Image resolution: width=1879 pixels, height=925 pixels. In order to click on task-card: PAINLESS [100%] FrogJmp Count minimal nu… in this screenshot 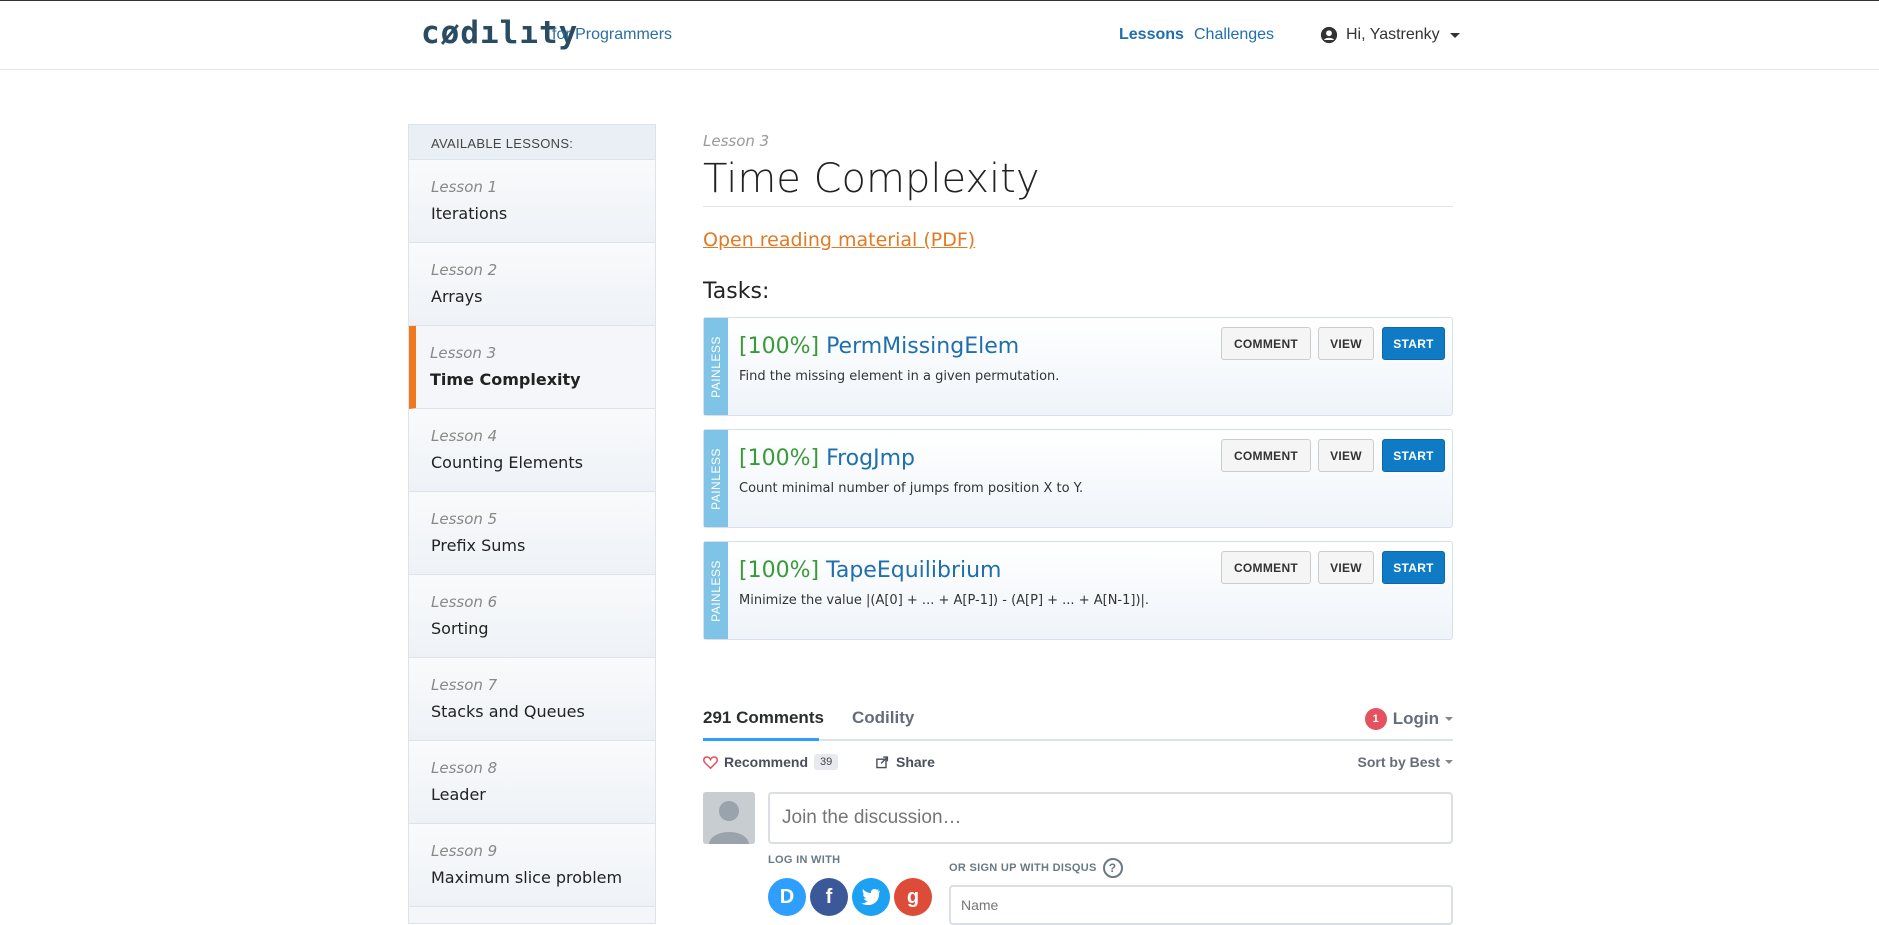, I will do `click(1078, 478)`.